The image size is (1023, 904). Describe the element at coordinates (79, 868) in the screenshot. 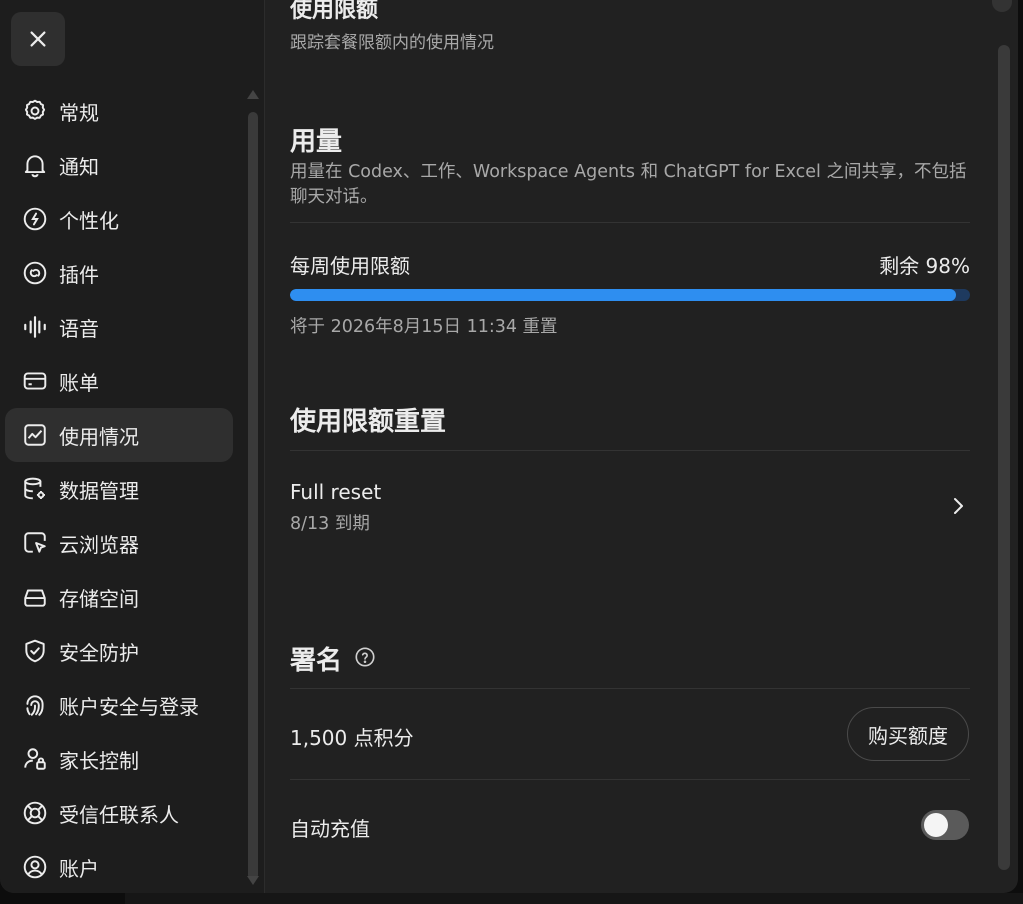

I see `sidebar-item-label: 账户` at that location.